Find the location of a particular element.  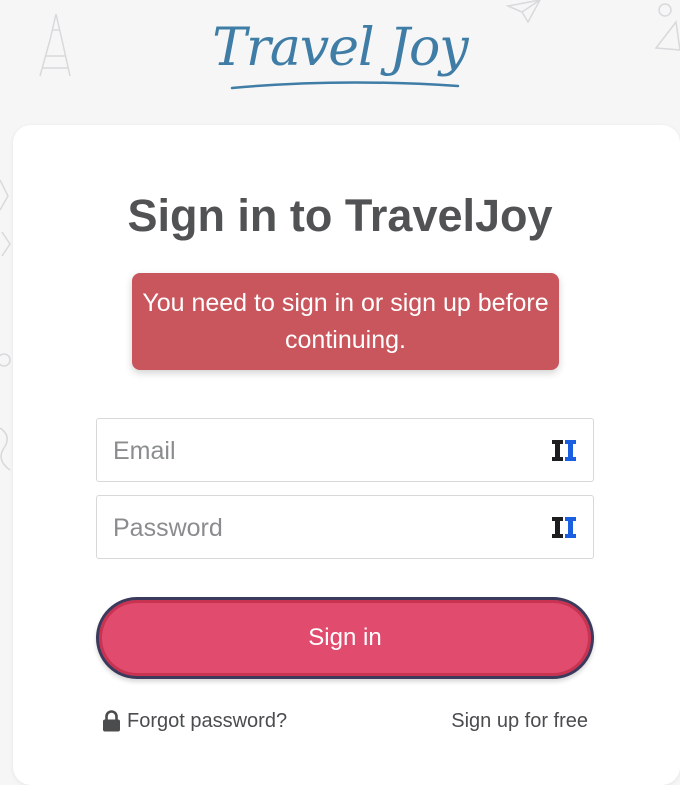

travel-joy-logo: Travel Joy is located at coordinates (340, 48).